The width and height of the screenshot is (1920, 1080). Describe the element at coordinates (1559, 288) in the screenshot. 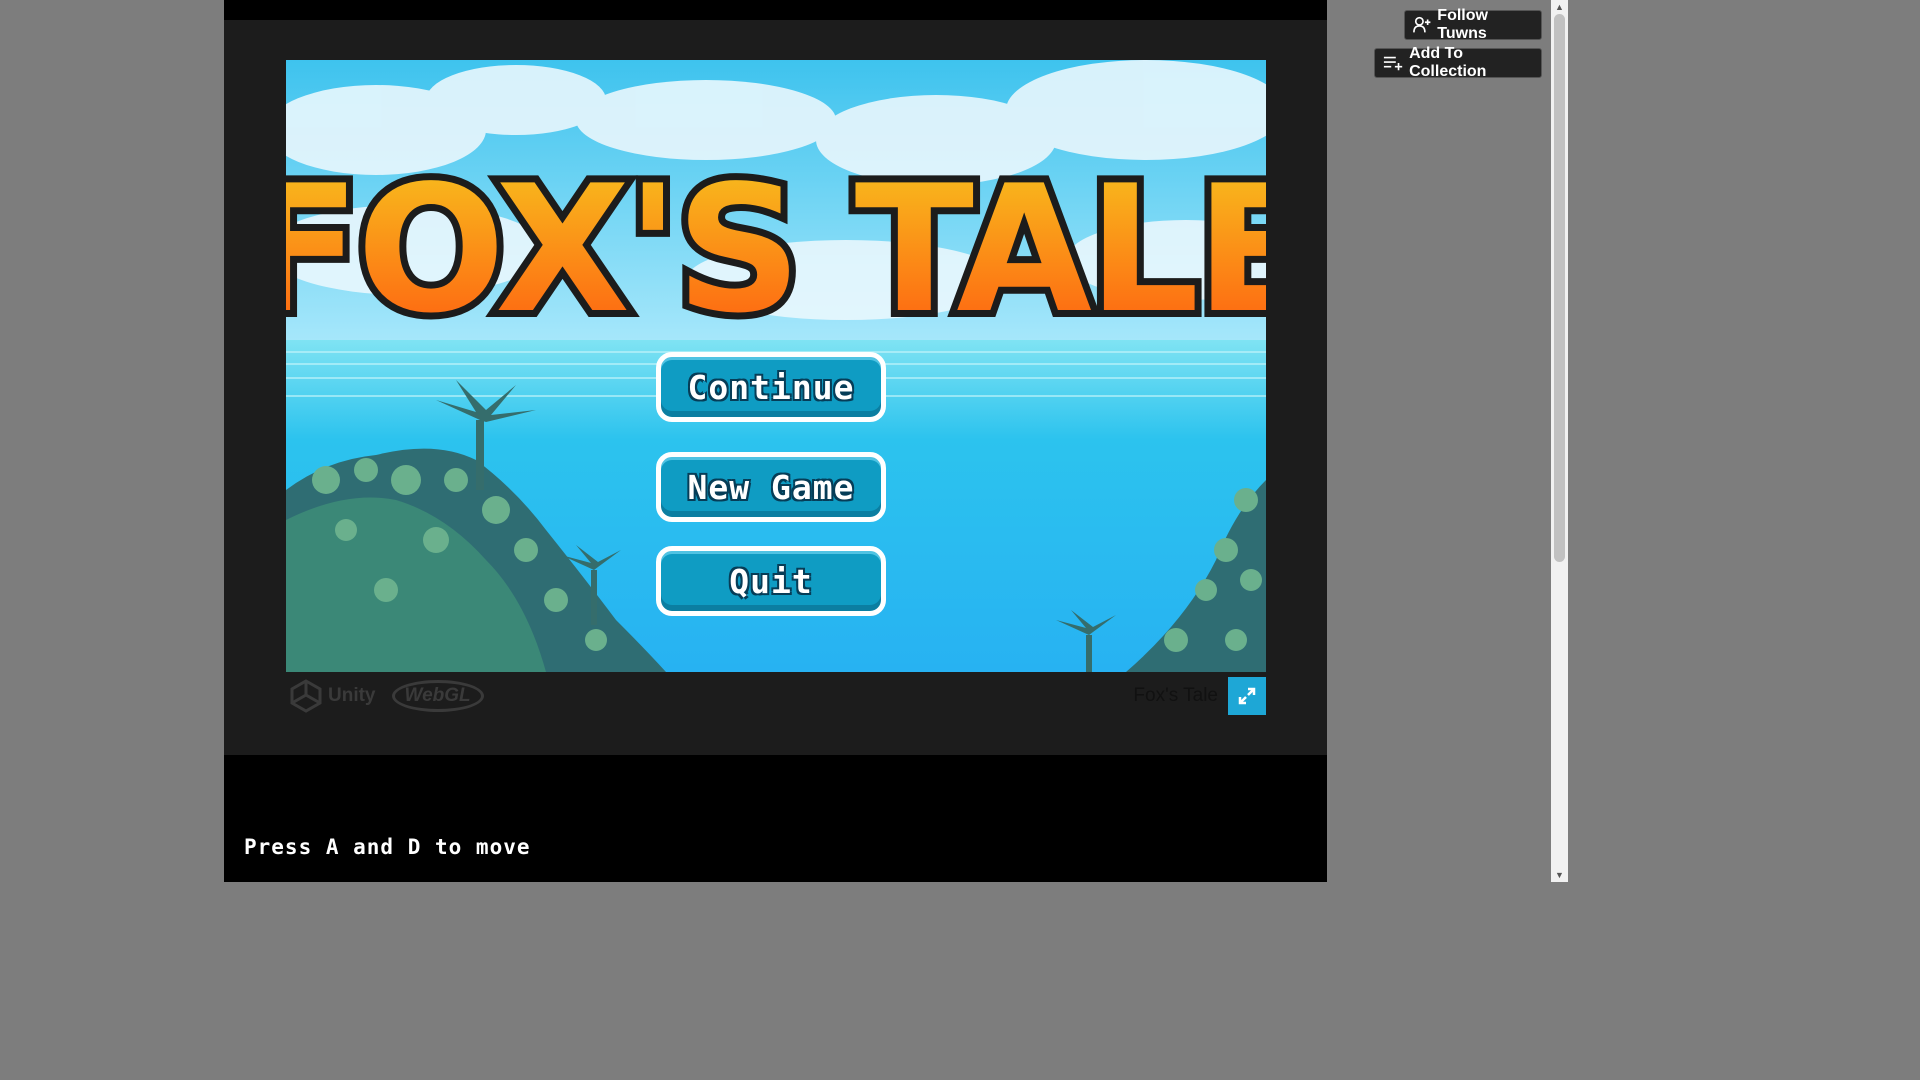

I see `scrollbar-thumb` at that location.